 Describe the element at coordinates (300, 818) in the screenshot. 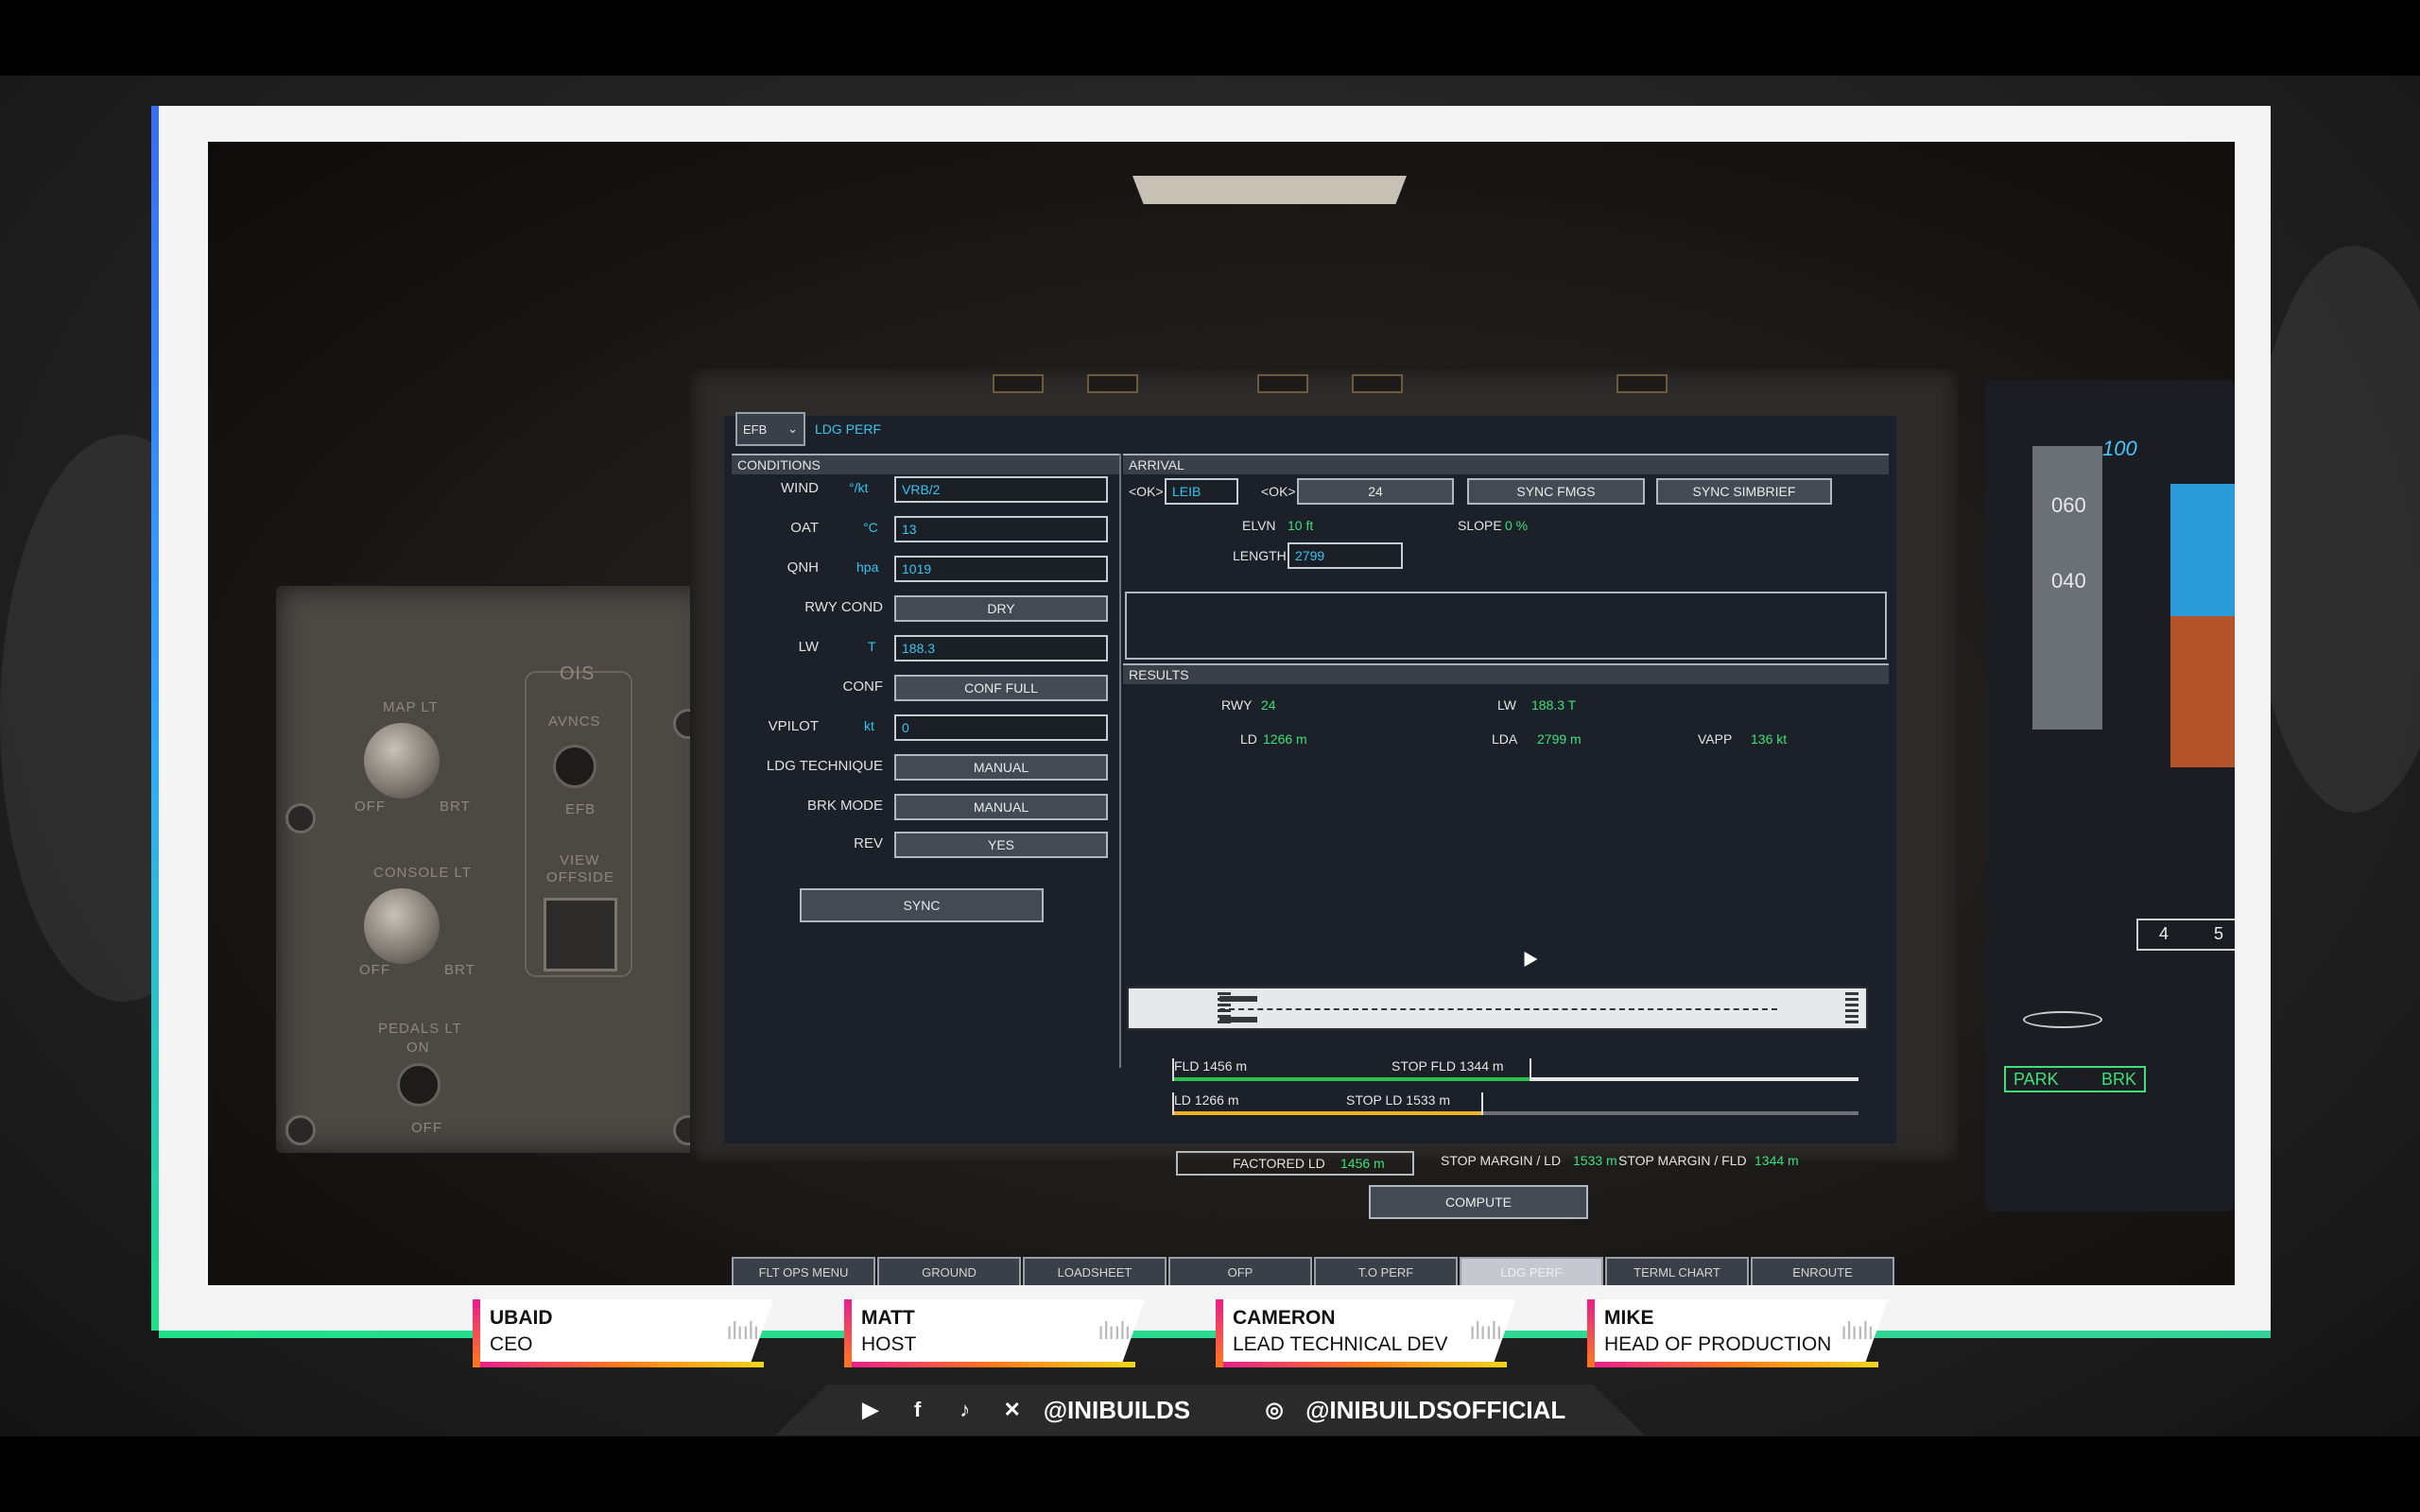

I see `screw-icon` at that location.